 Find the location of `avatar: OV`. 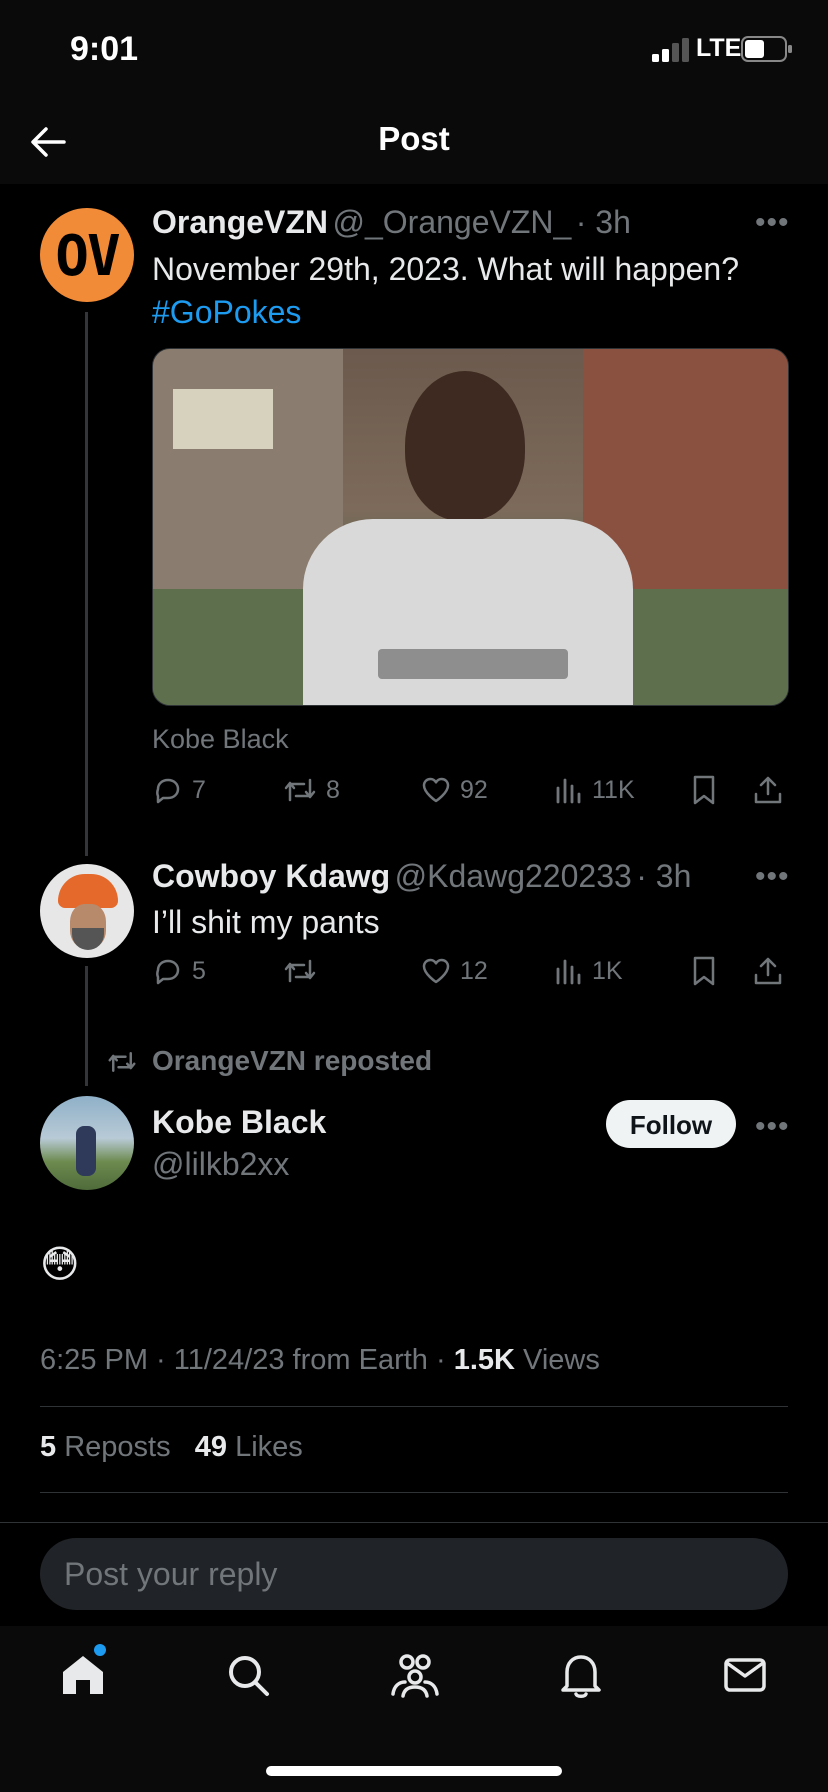

avatar: OV is located at coordinates (87, 255).